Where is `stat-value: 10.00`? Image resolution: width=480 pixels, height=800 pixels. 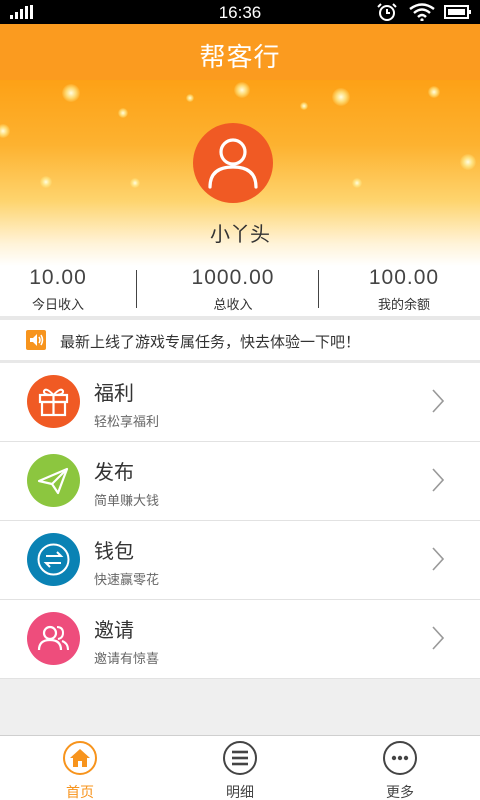
stat-value: 10.00 is located at coordinates (58, 277).